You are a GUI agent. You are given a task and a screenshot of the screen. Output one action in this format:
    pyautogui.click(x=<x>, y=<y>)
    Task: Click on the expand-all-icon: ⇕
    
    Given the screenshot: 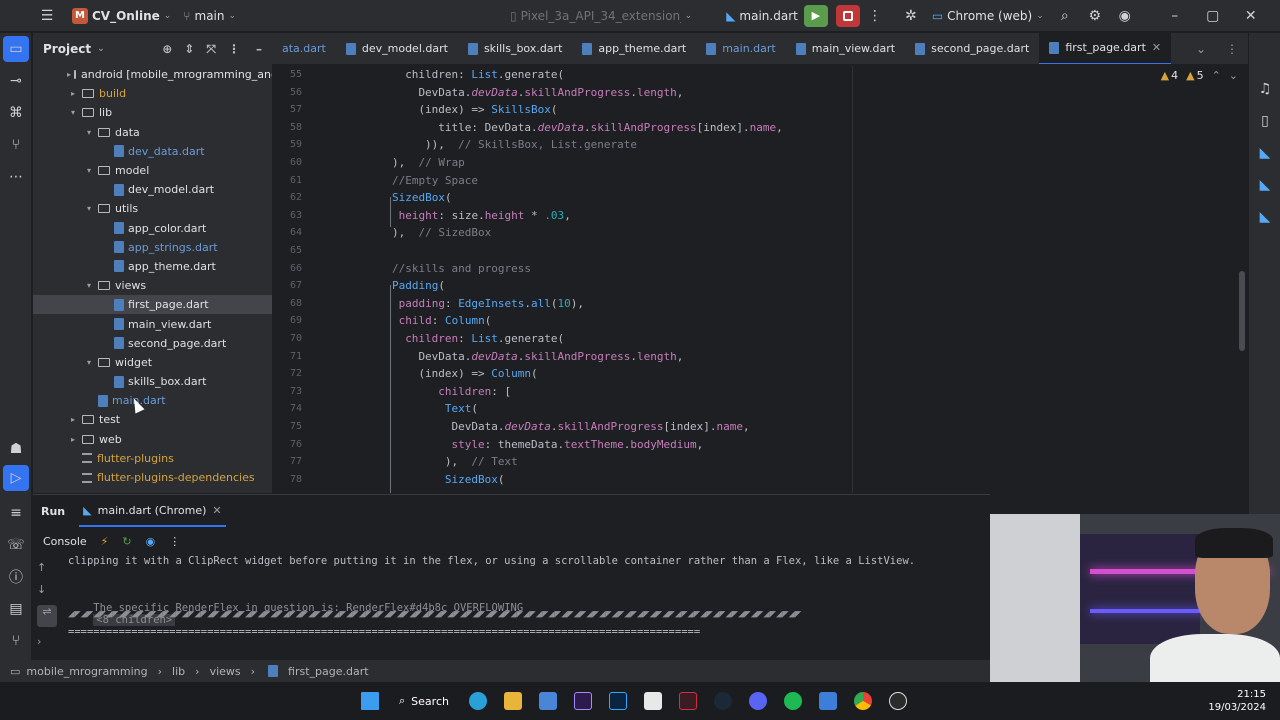 What is the action you would take?
    pyautogui.click(x=189, y=49)
    